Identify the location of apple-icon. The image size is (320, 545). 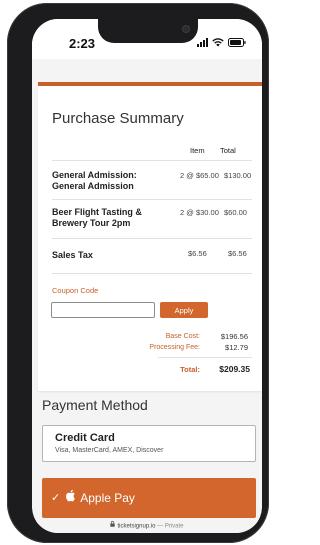
(70, 498).